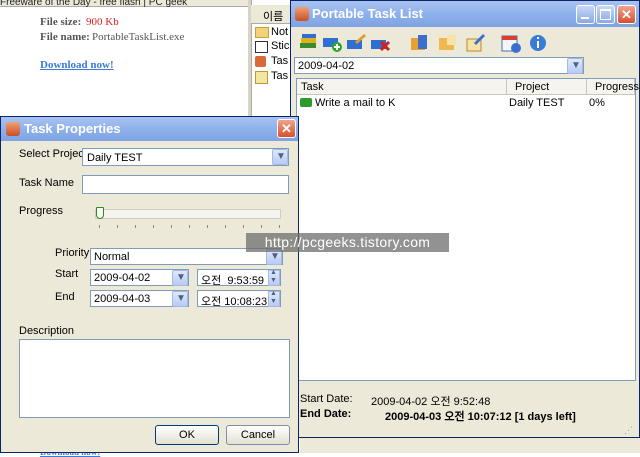 The width and height of the screenshot is (640, 457). What do you see at coordinates (273, 301) in the screenshot?
I see `spin-down-icon: ▼` at bounding box center [273, 301].